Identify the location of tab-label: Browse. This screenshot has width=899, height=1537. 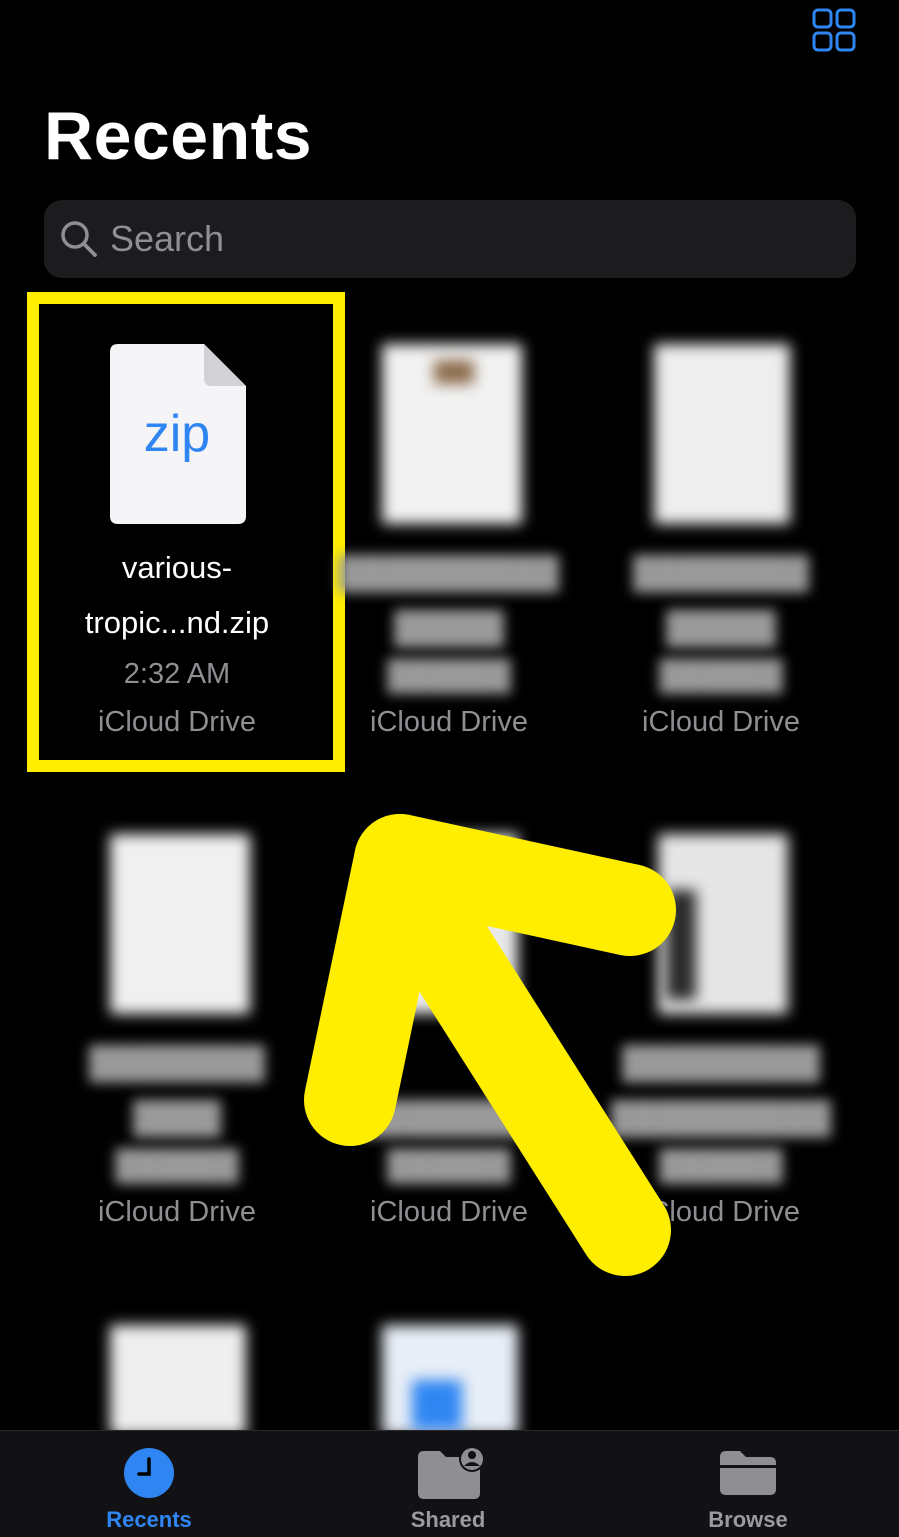
(748, 1519).